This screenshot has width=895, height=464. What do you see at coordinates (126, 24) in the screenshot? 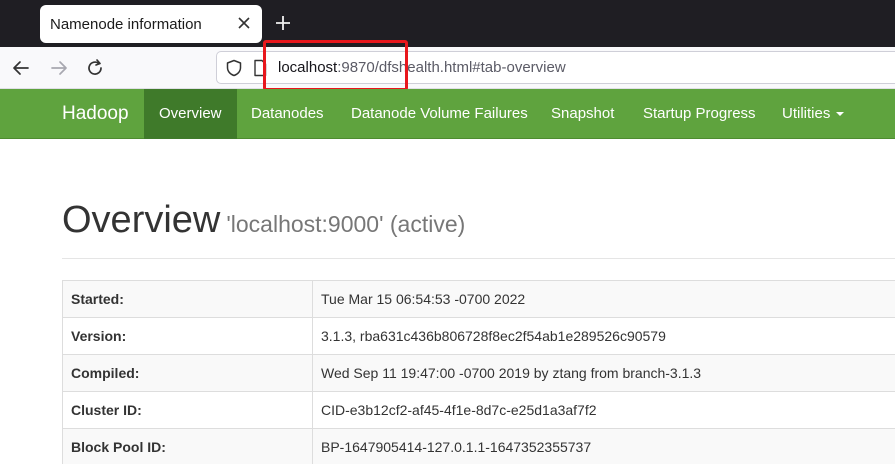
I see `tab-title: Namenode information` at bounding box center [126, 24].